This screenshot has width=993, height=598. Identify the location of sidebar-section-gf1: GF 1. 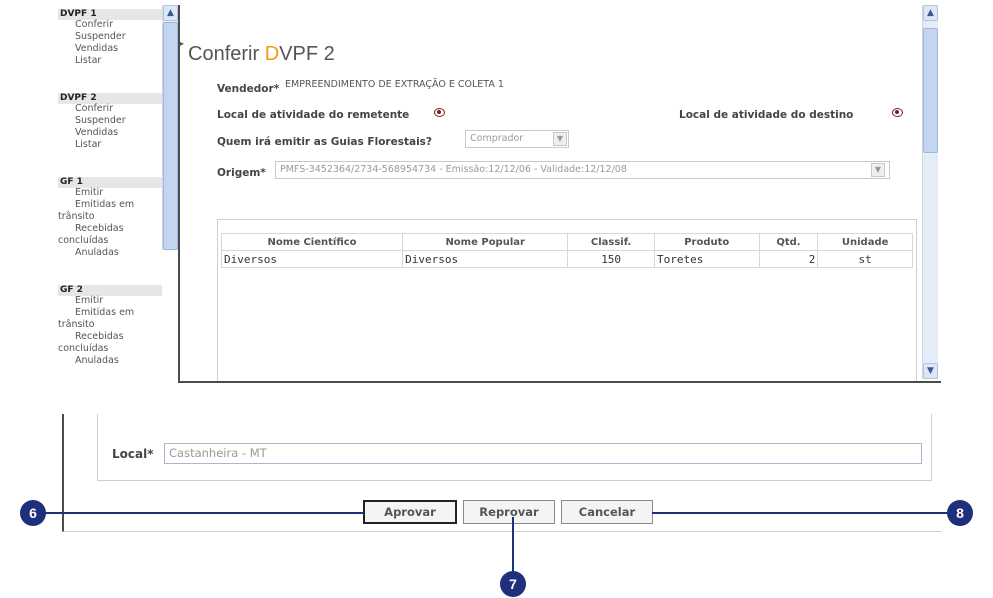
(110, 182).